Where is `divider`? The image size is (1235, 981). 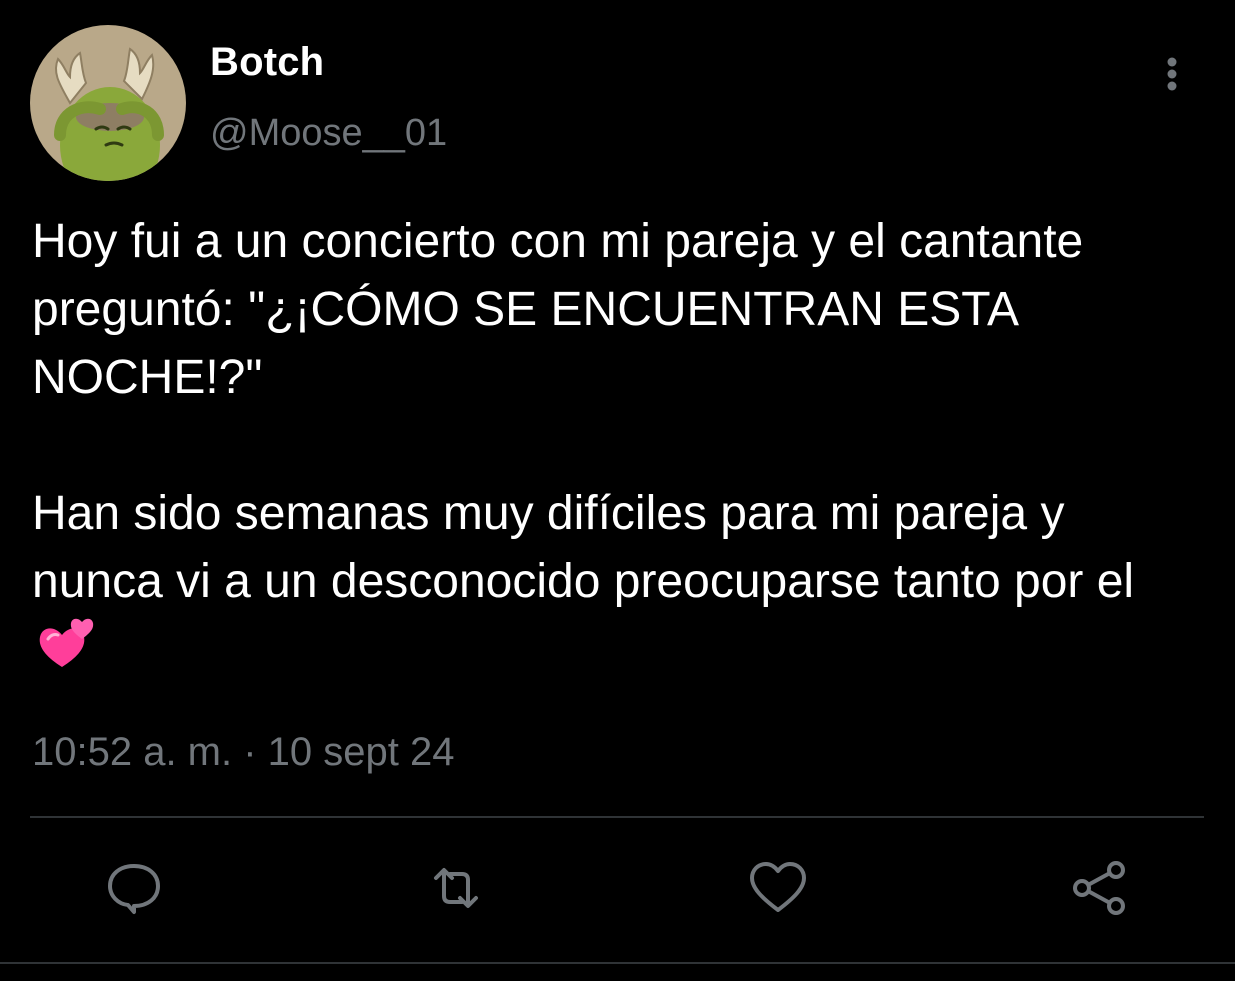 divider is located at coordinates (617, 817).